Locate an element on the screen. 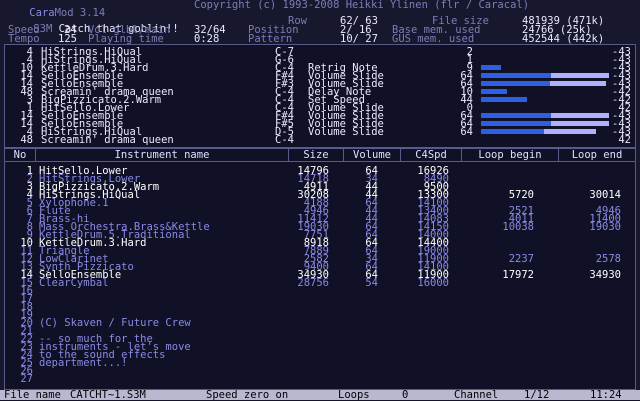 This screenshot has width=640, height=401. gus-mem-label: GUS mem. used is located at coordinates (433, 39).